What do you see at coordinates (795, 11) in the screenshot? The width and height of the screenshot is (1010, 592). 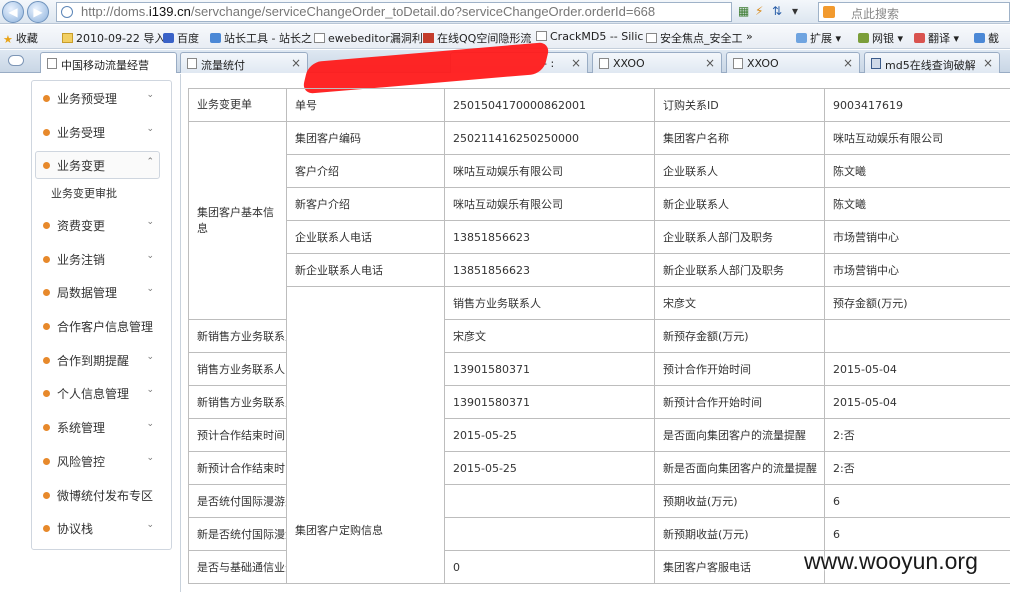 I see `dropdown-icon: ▾` at bounding box center [795, 11].